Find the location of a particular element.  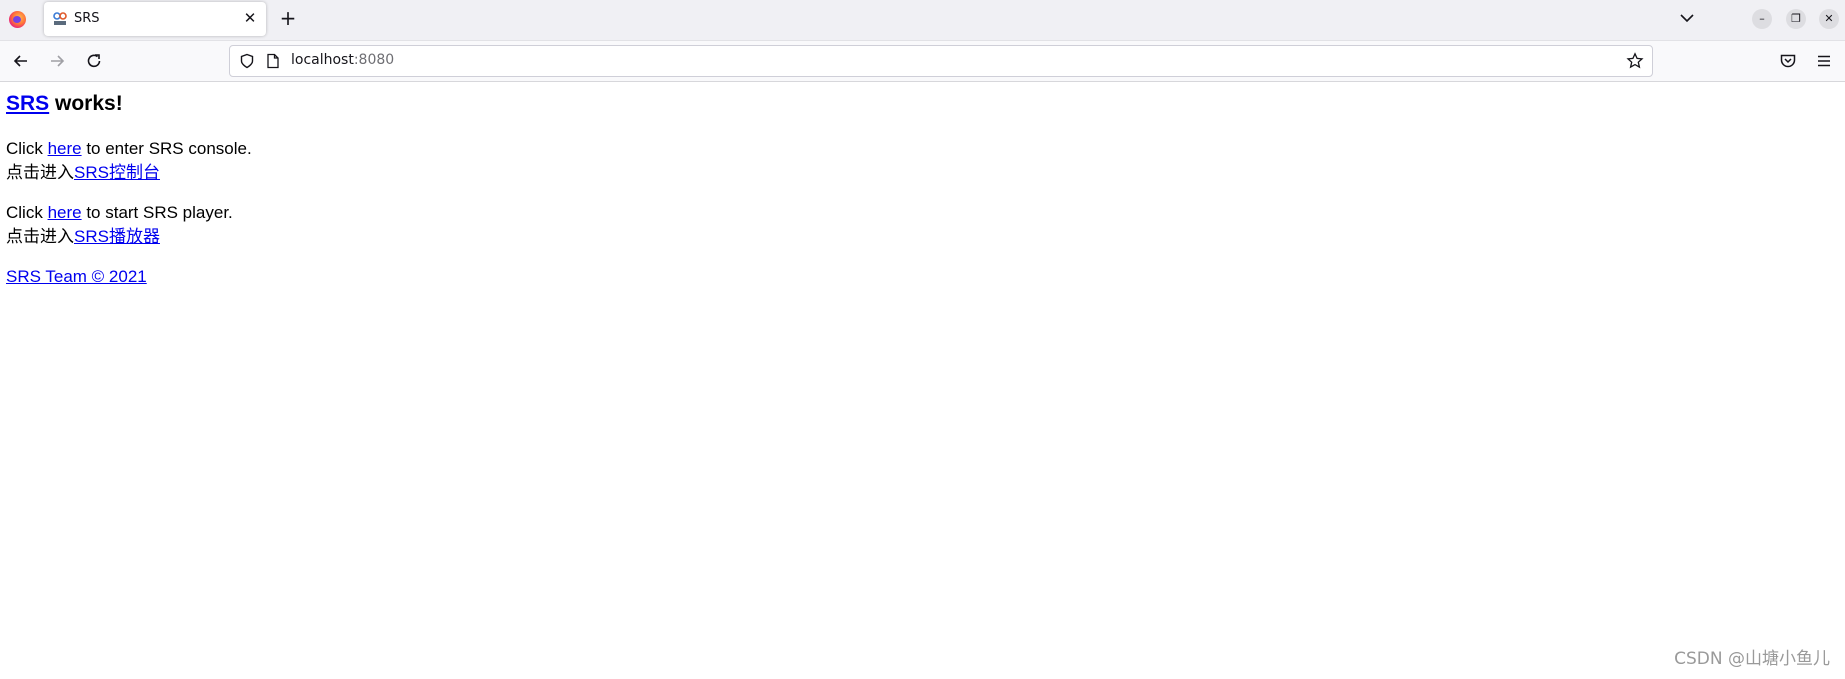

console-cn-link: SRS控制台 is located at coordinates (117, 172).